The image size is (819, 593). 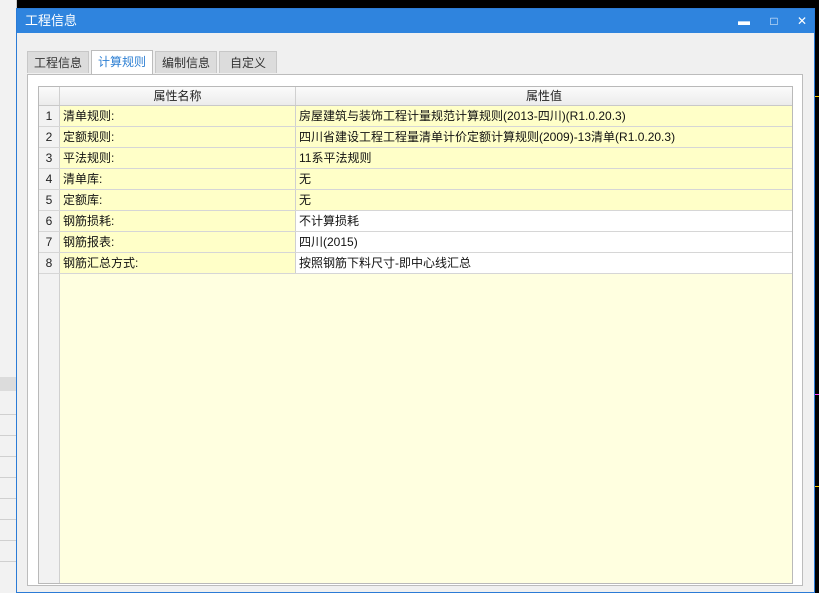 I want to click on header-property-value: 属性值, so click(x=543, y=96).